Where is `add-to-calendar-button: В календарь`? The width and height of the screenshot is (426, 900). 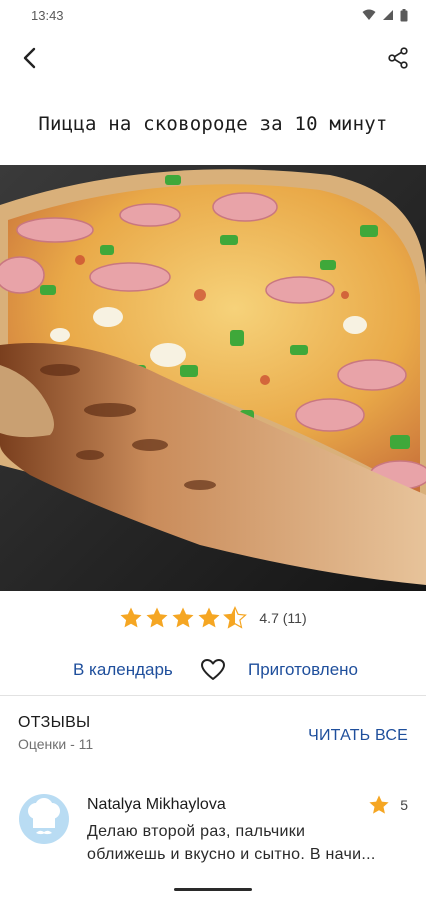
add-to-calendar-button: В календарь is located at coordinates (123, 670).